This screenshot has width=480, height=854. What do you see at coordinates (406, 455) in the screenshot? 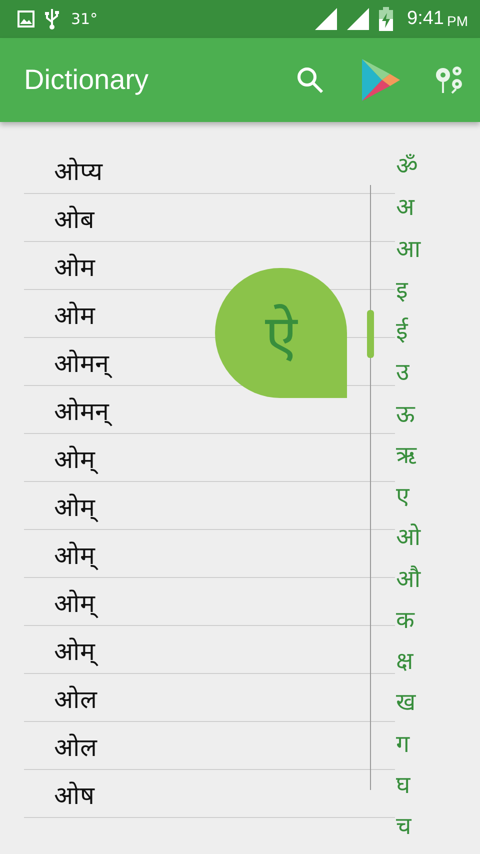
I see `index-letter: ऋ` at bounding box center [406, 455].